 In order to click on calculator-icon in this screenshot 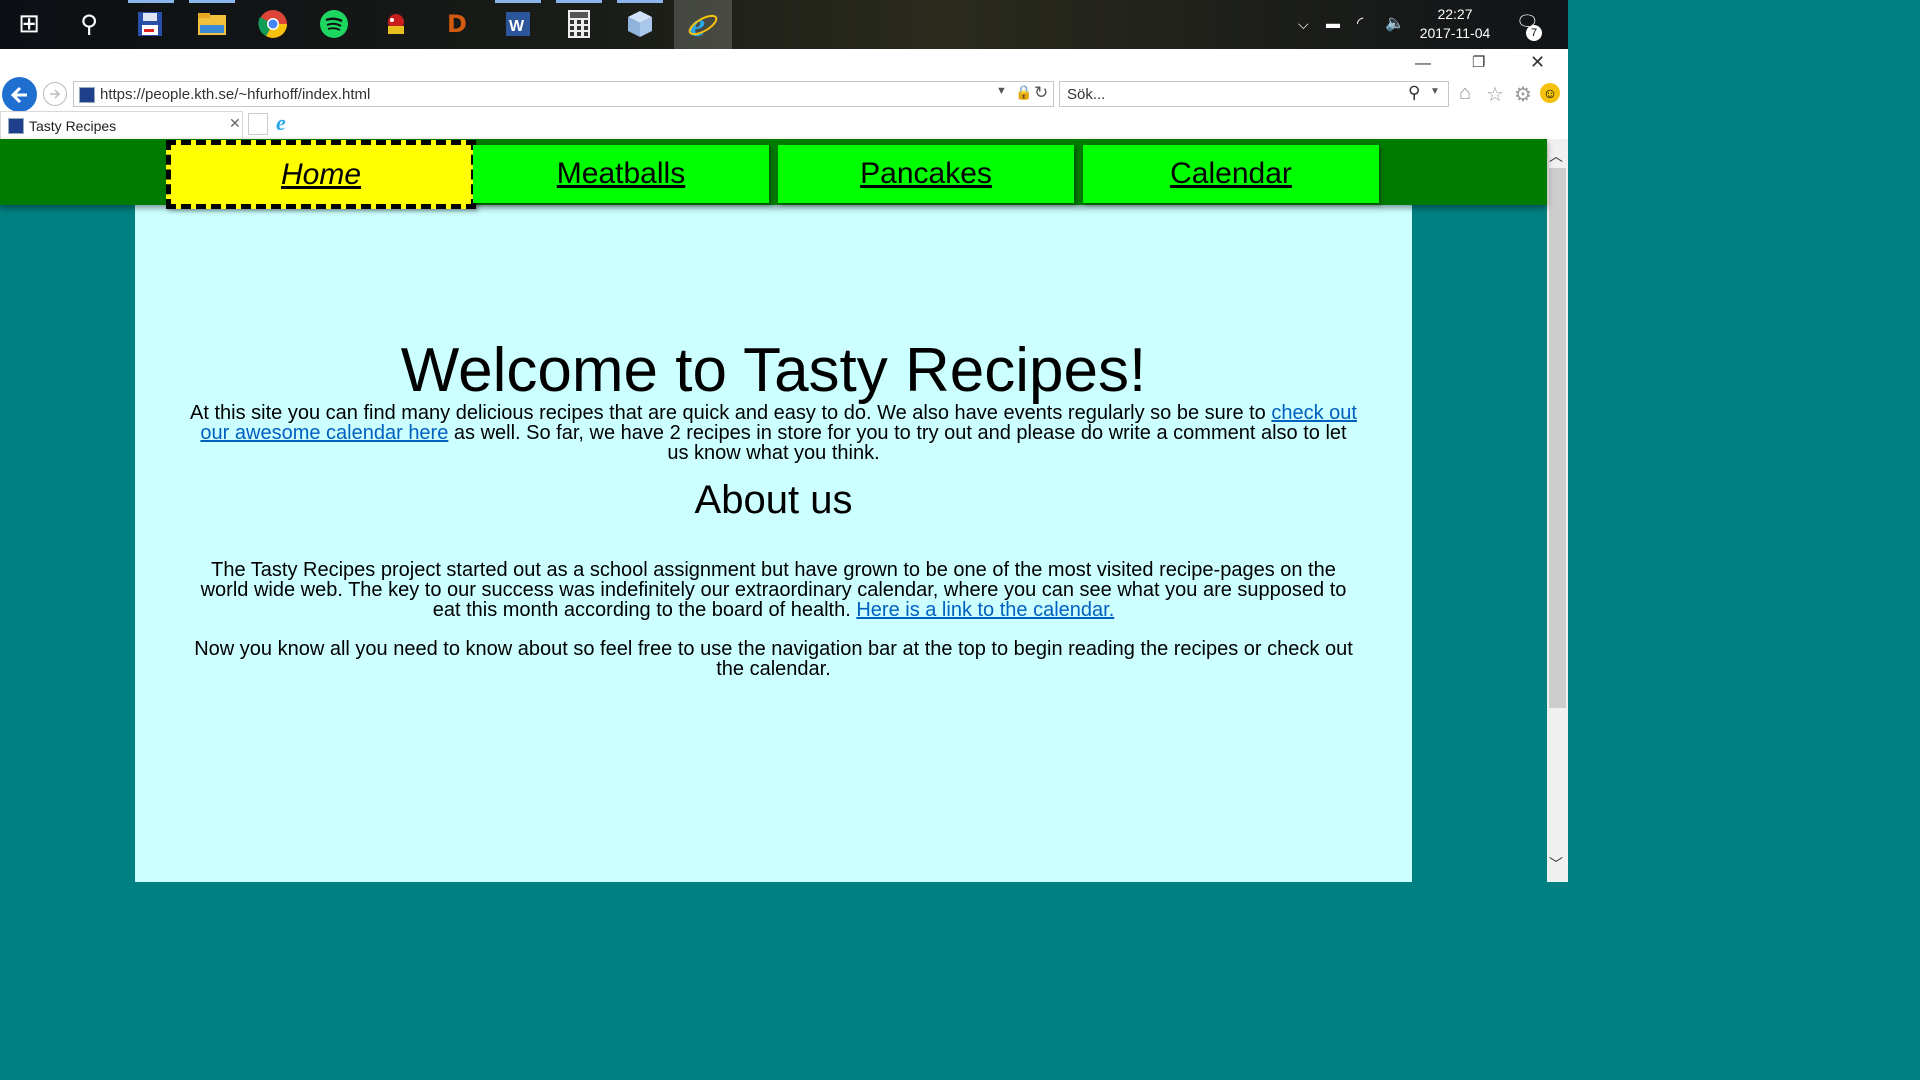, I will do `click(579, 24)`.